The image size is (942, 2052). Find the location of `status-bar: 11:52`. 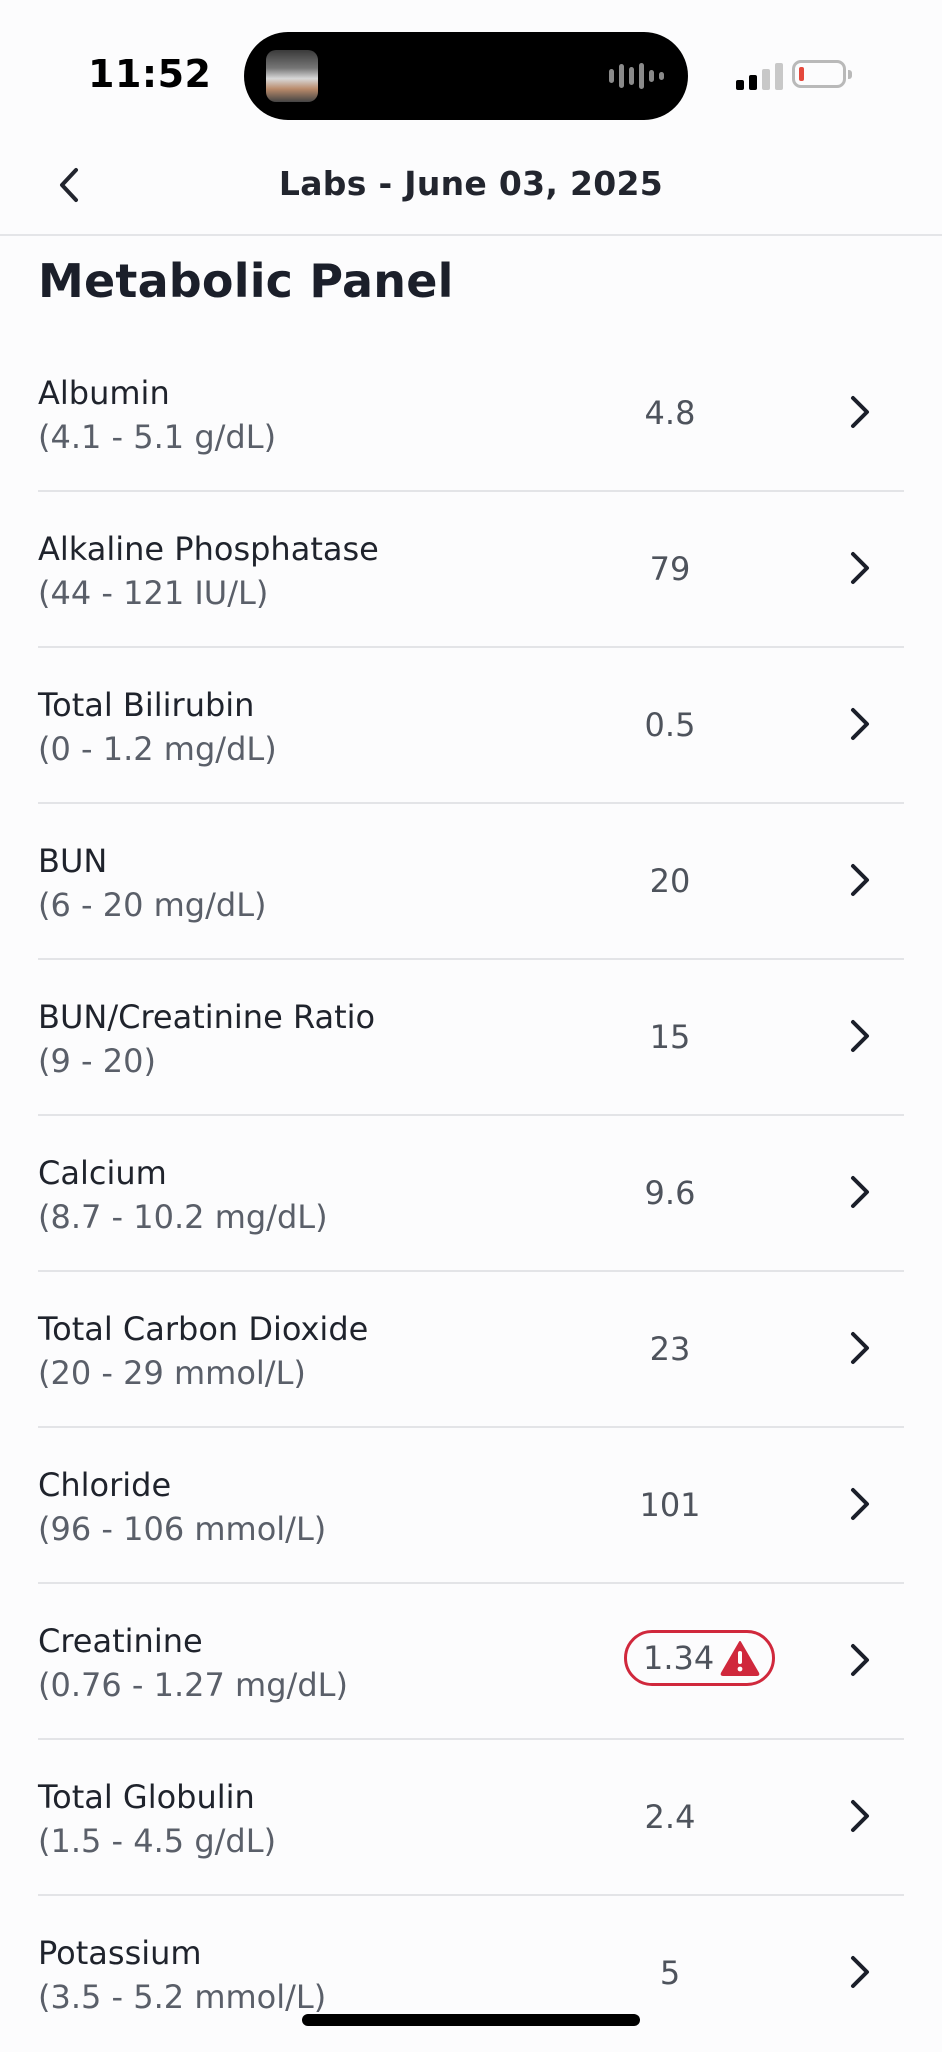

status-bar: 11:52 is located at coordinates (471, 70).